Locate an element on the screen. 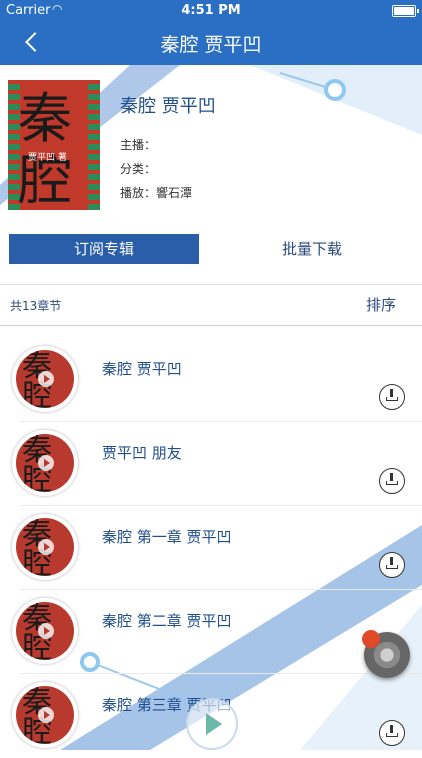 This screenshot has width=422, height=758. host-label: 主播： is located at coordinates (138, 145).